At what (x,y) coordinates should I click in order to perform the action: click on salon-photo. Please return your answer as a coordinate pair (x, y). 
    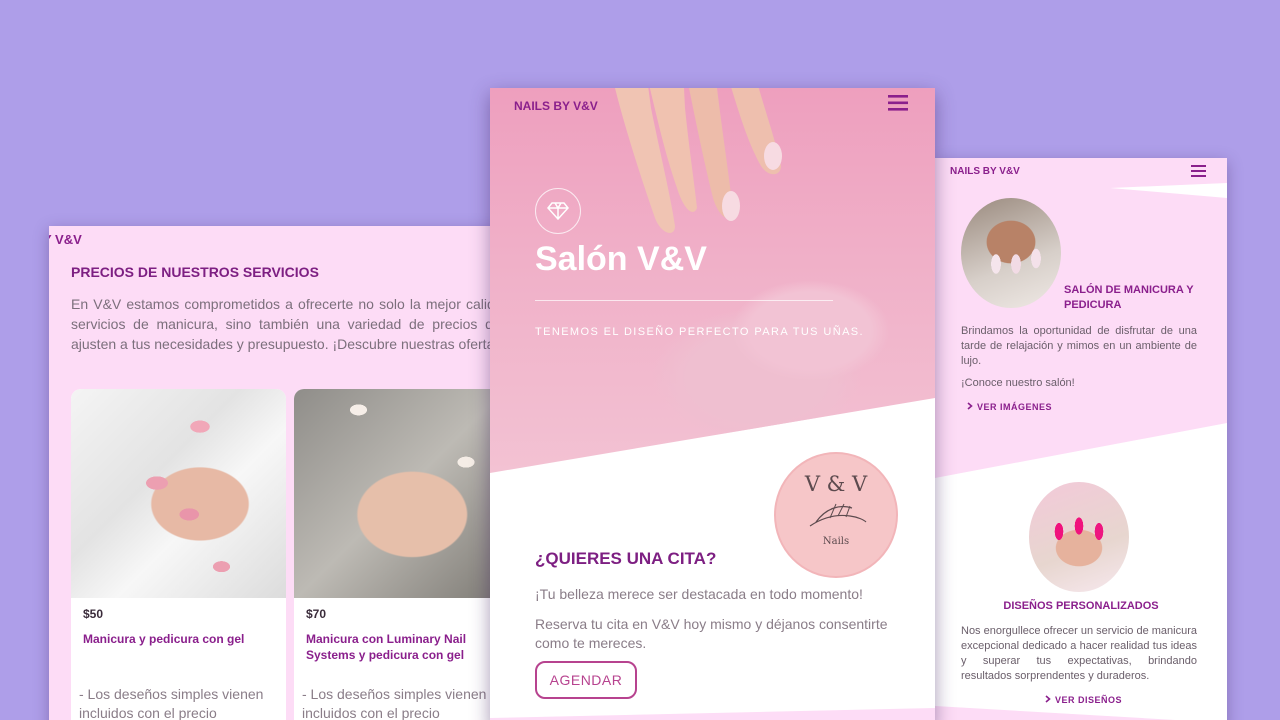
    Looking at the image, I should click on (1011, 253).